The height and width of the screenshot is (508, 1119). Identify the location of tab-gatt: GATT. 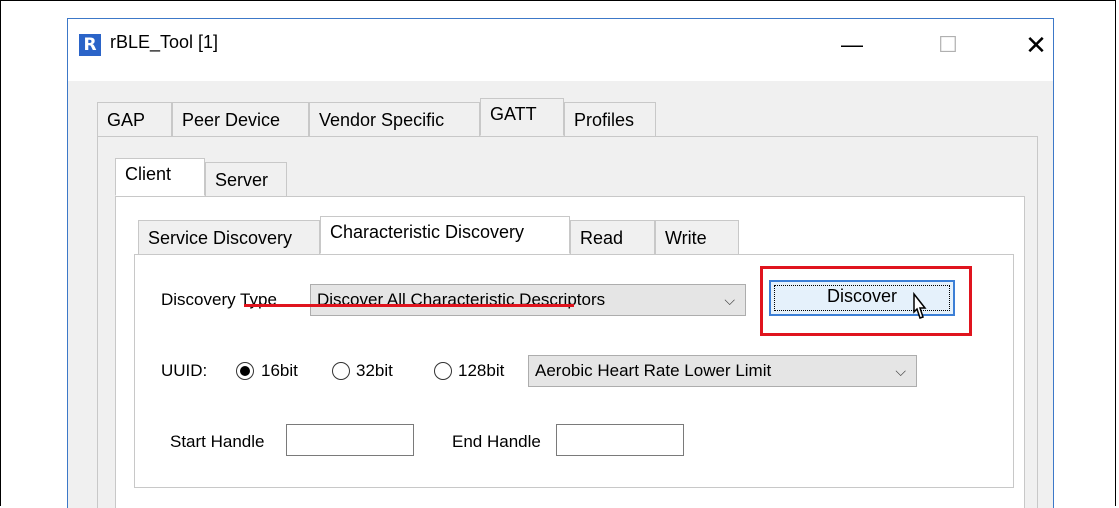
(522, 117).